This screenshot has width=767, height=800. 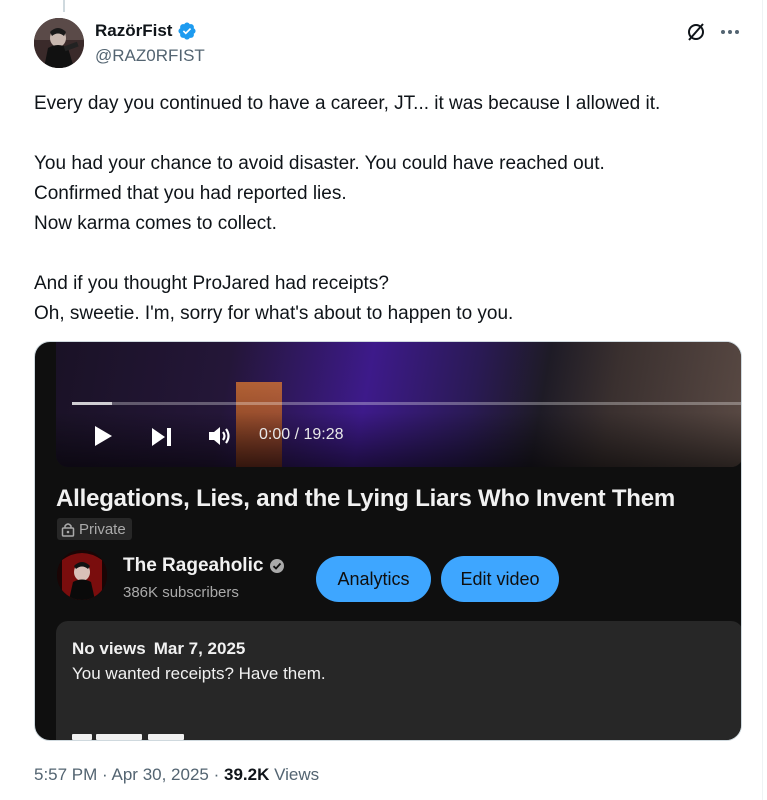 I want to click on views-label: Views, so click(x=297, y=774).